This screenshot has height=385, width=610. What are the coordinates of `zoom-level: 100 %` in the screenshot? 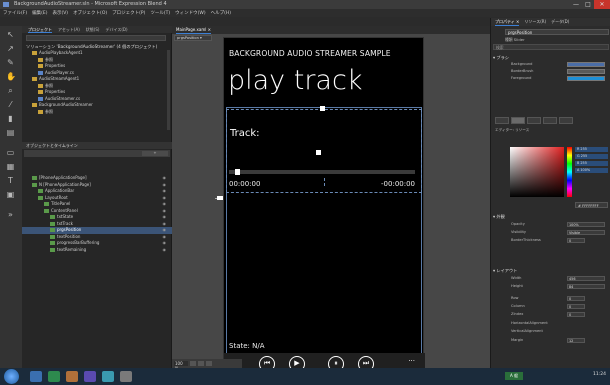 It's located at (181, 366).